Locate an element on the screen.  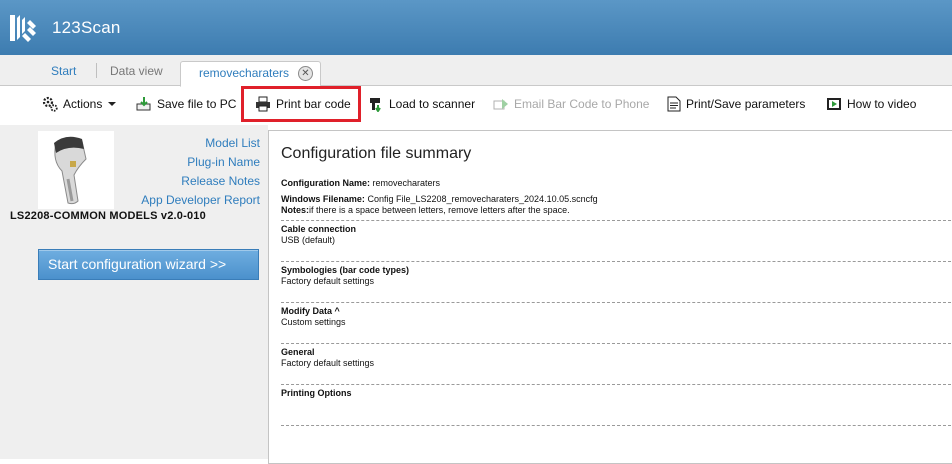
tab-separator is located at coordinates (96, 70).